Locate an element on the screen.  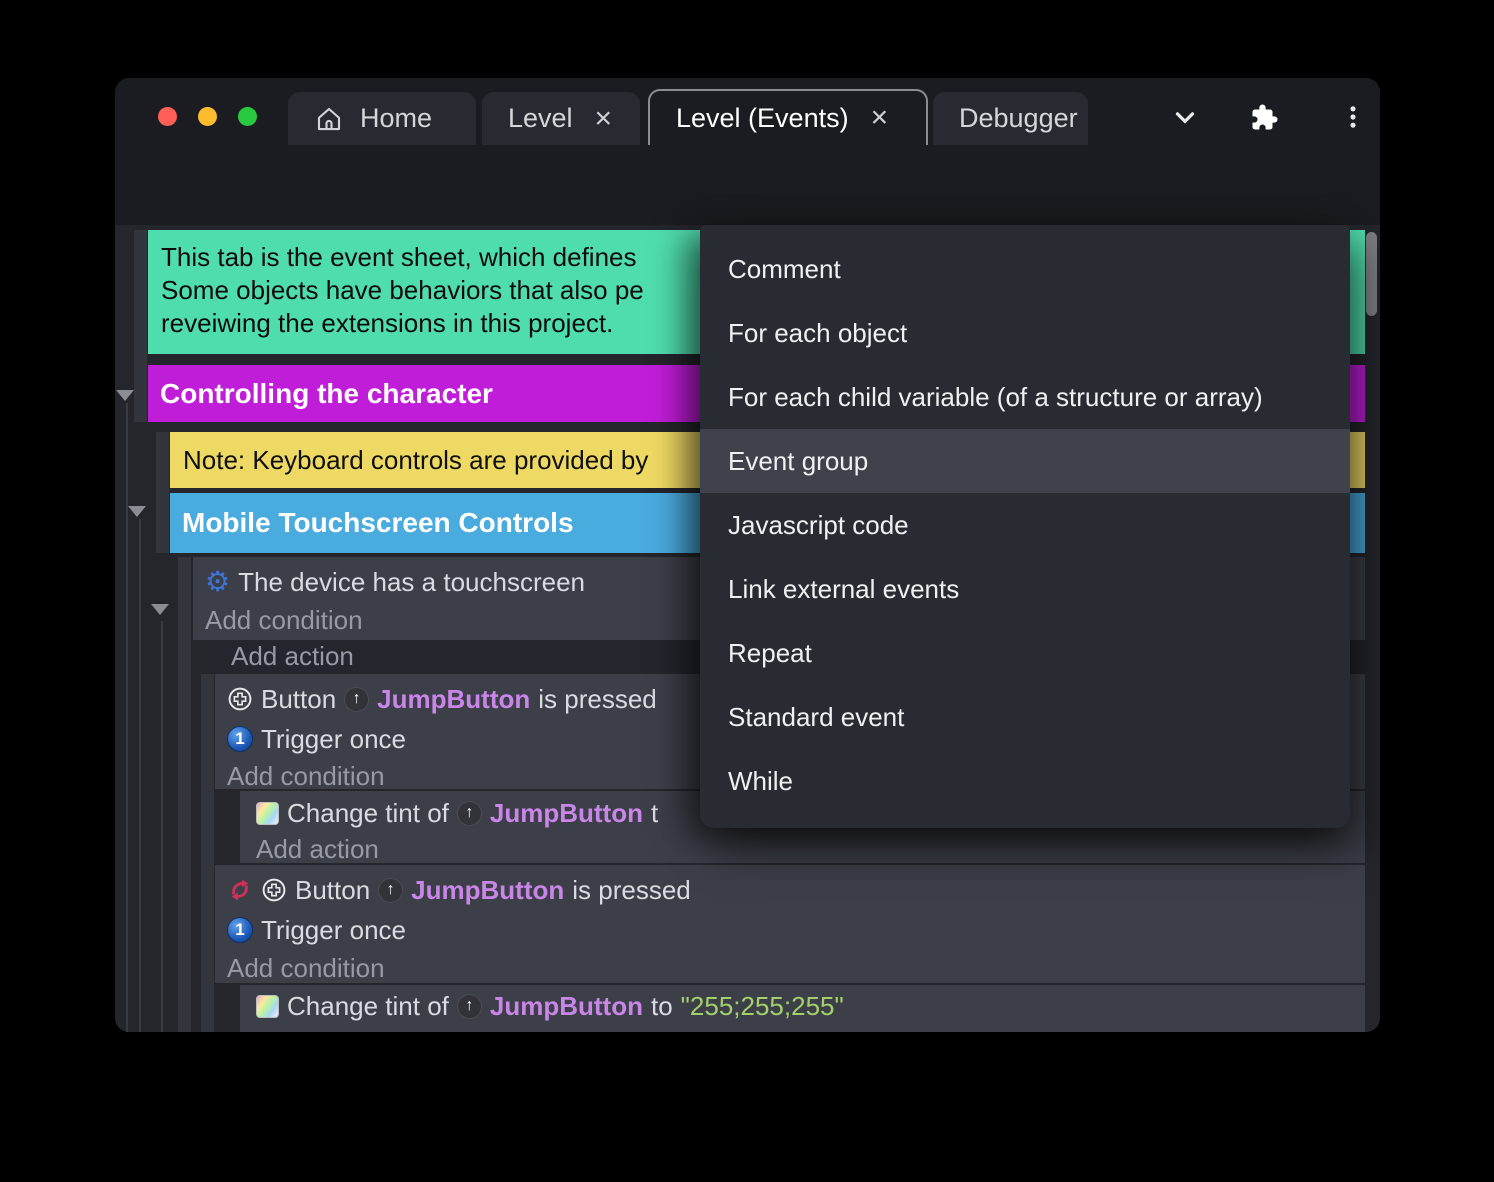
action-text: t is located at coordinates (654, 812).